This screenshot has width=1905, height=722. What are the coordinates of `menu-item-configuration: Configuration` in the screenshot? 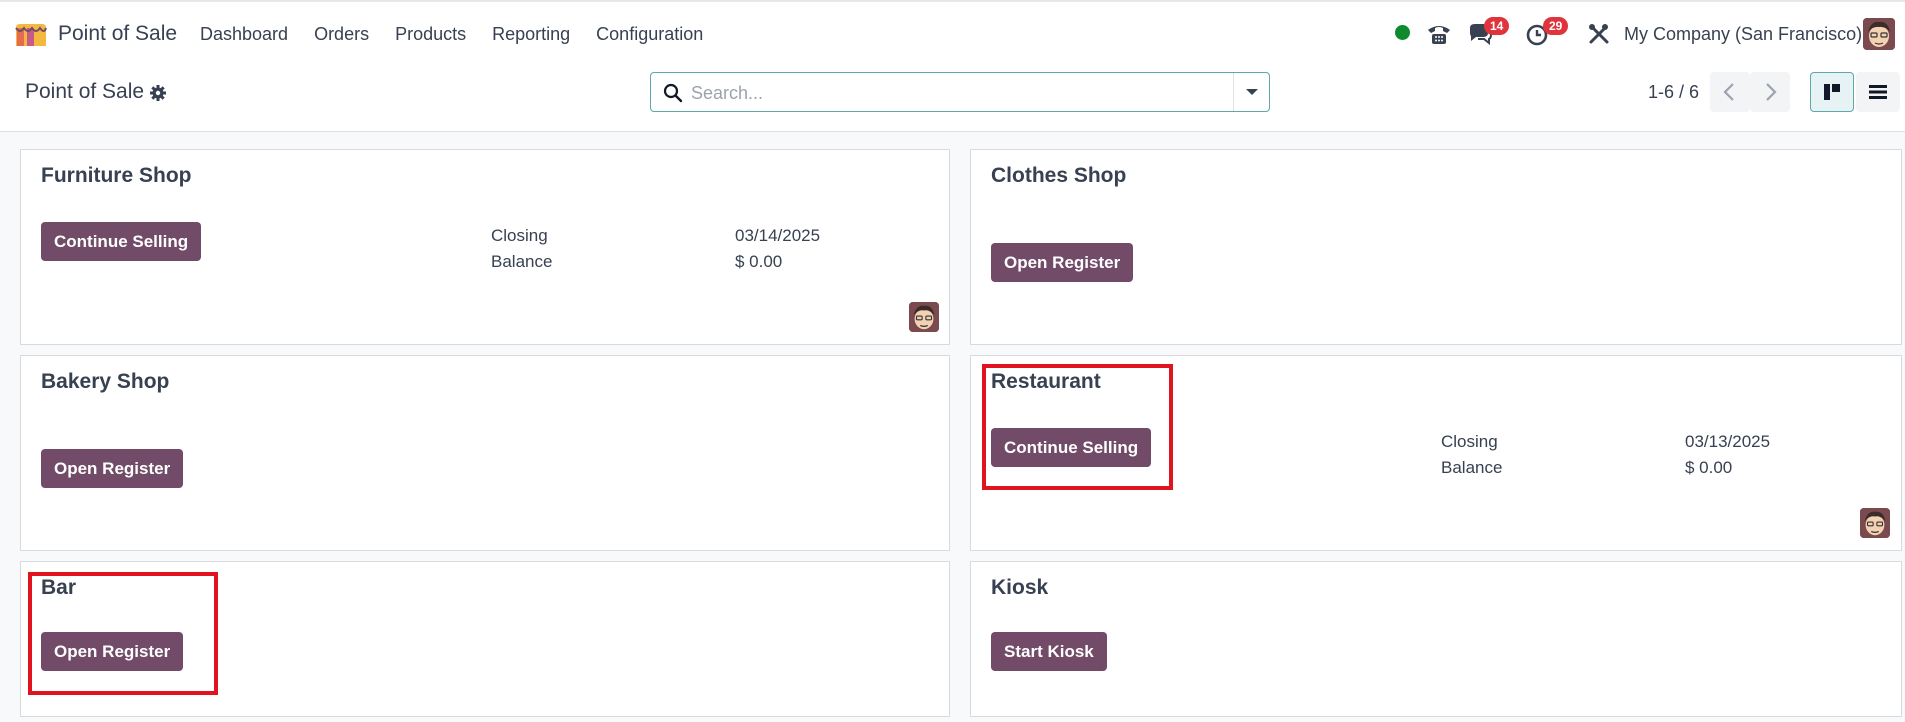 It's located at (649, 34).